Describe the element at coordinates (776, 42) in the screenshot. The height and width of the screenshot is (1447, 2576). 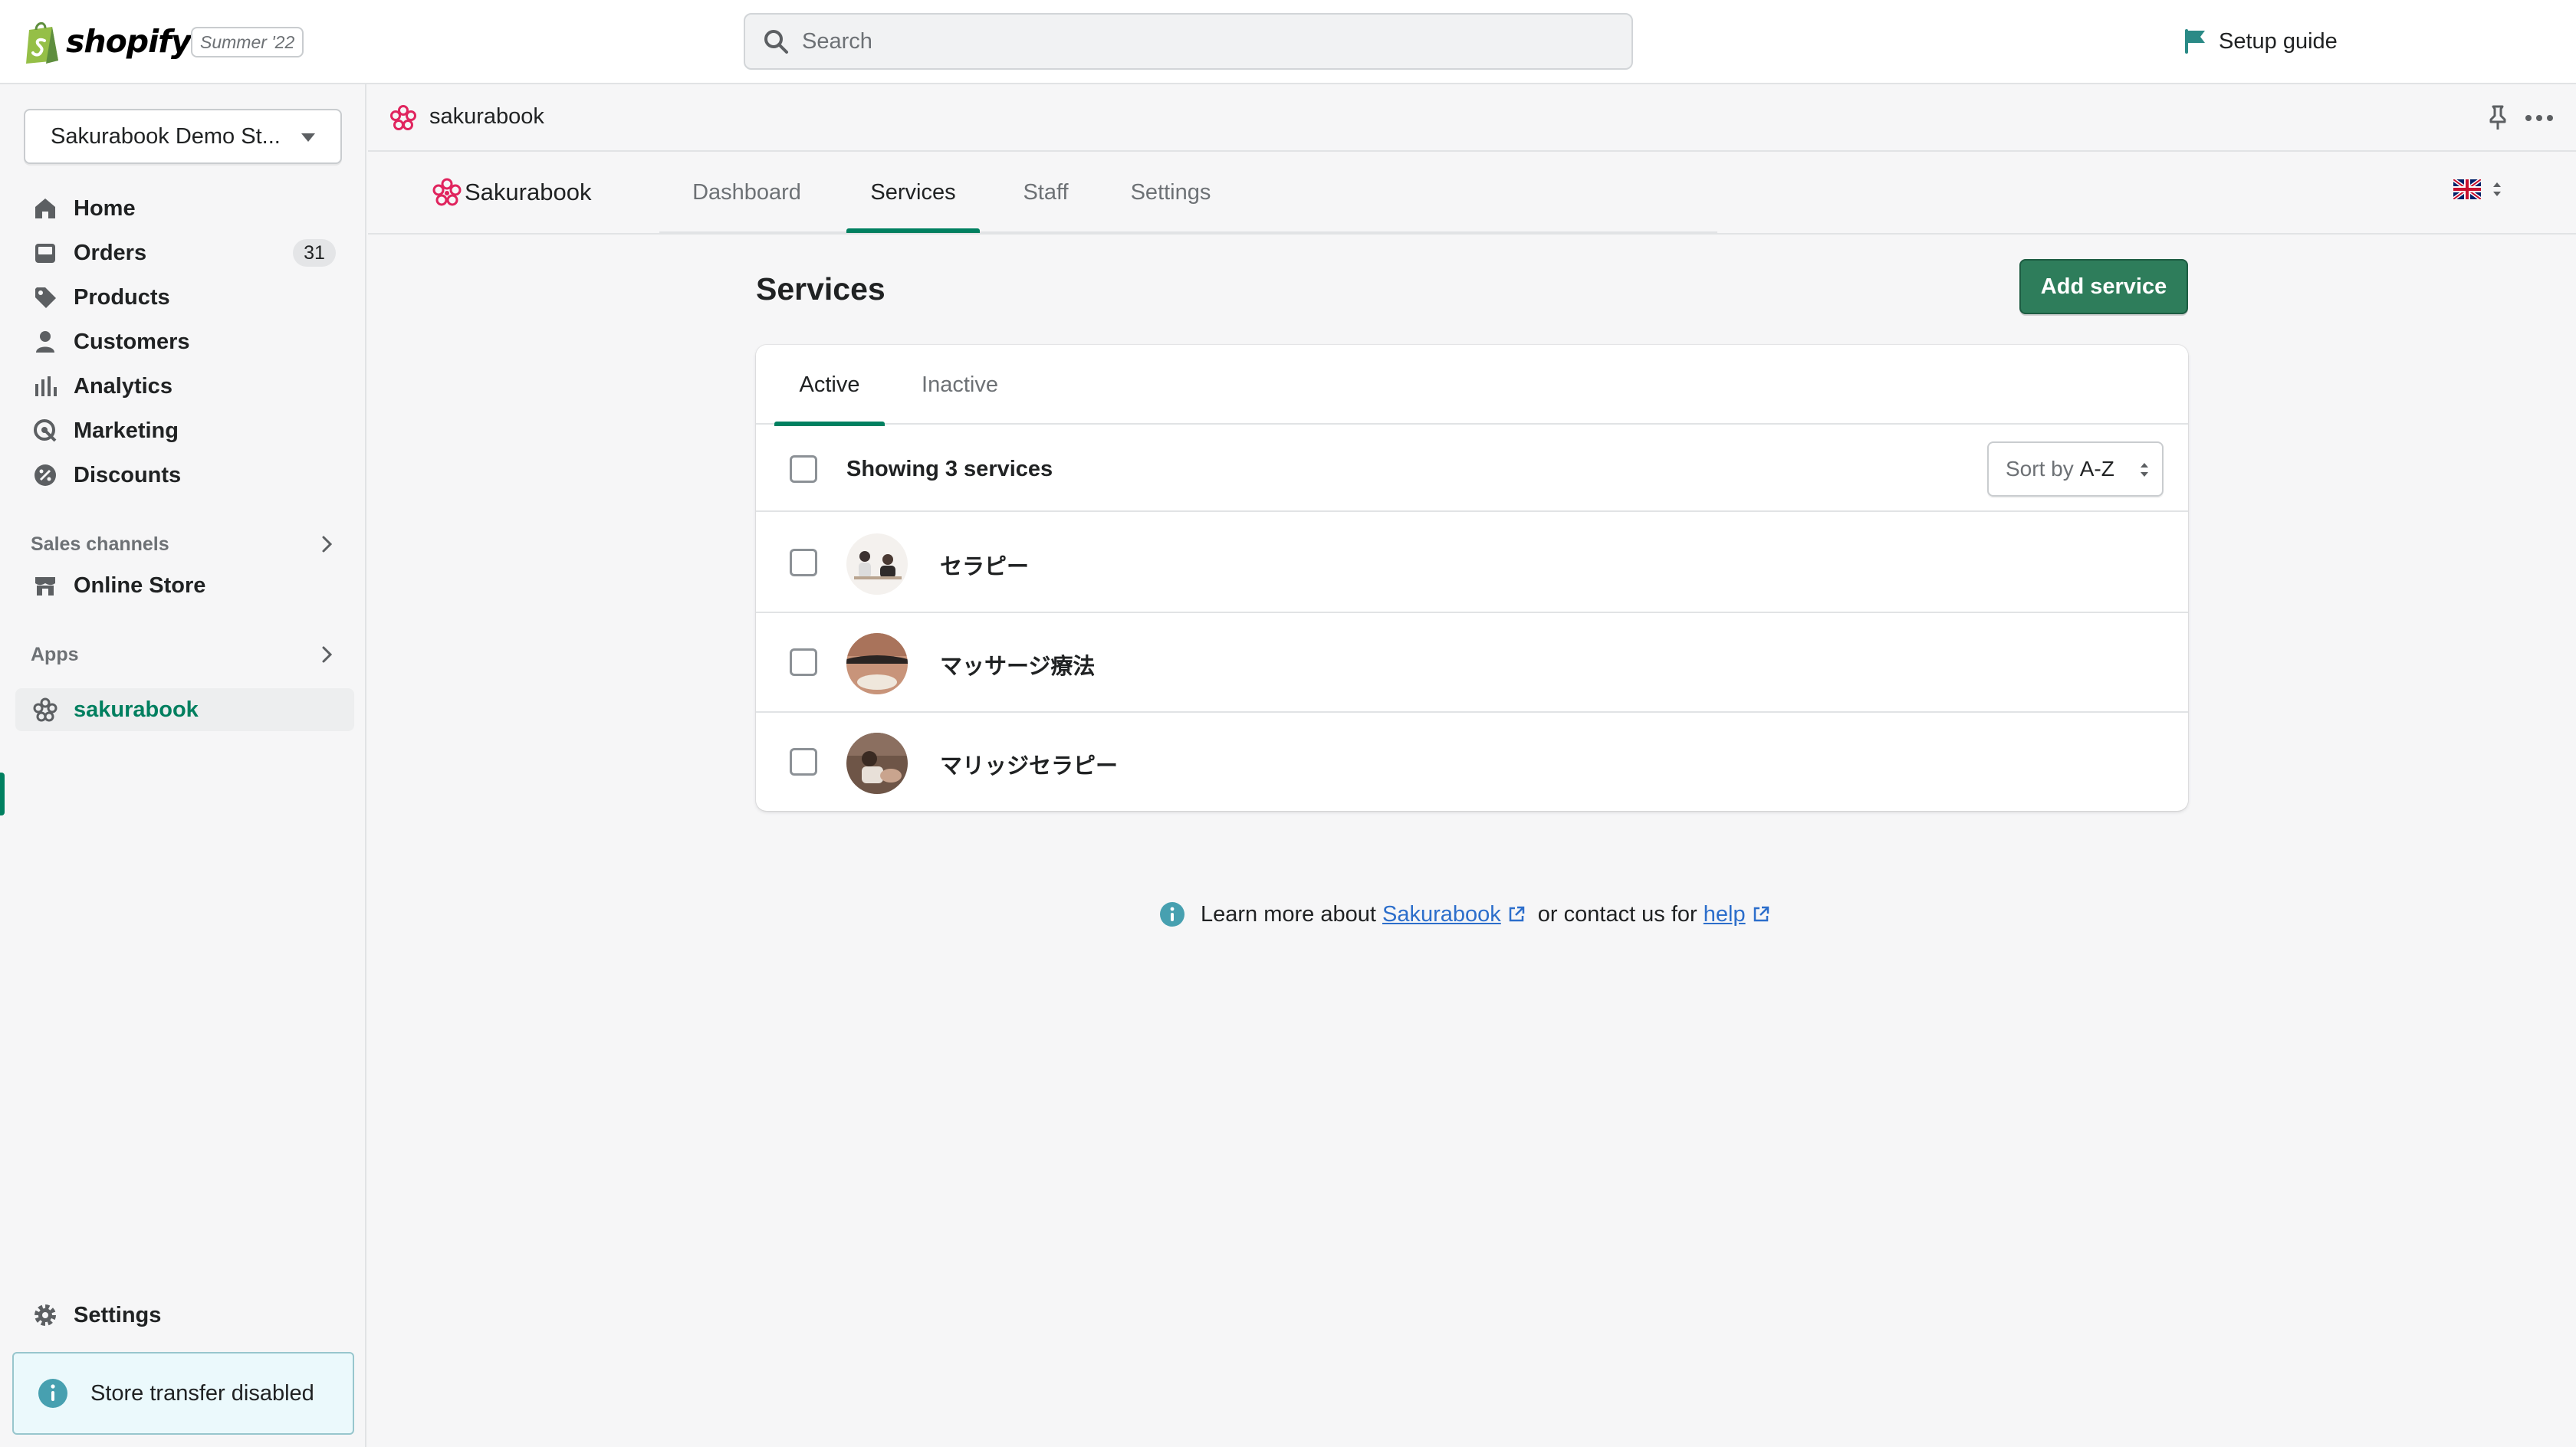
I see `search-icon` at that location.